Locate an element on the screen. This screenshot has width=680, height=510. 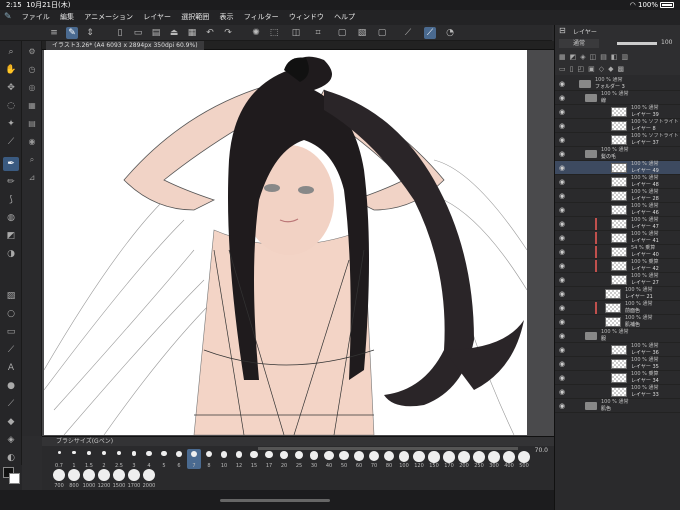
layer-row: ◉ 100 % 通常 前面色 is located at coordinates (617, 308).